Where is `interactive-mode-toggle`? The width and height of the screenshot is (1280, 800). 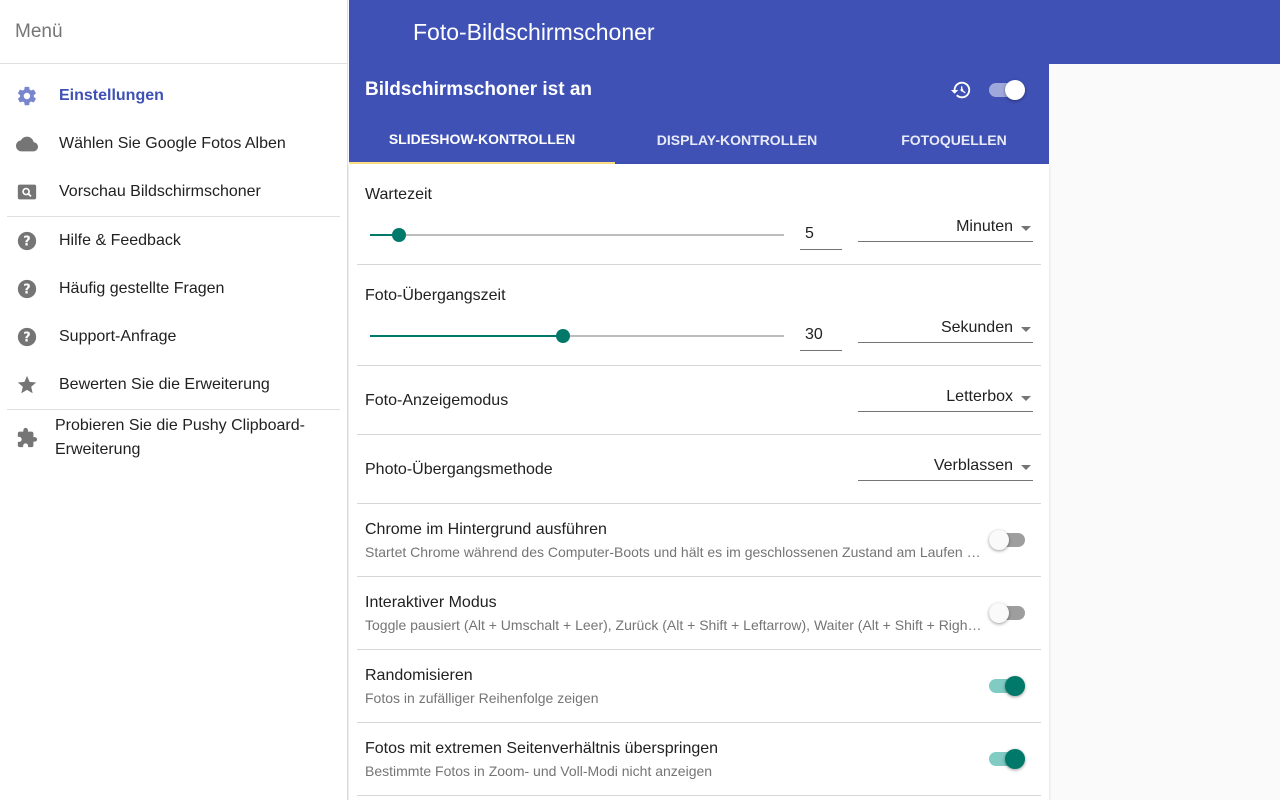
interactive-mode-toggle is located at coordinates (1007, 613).